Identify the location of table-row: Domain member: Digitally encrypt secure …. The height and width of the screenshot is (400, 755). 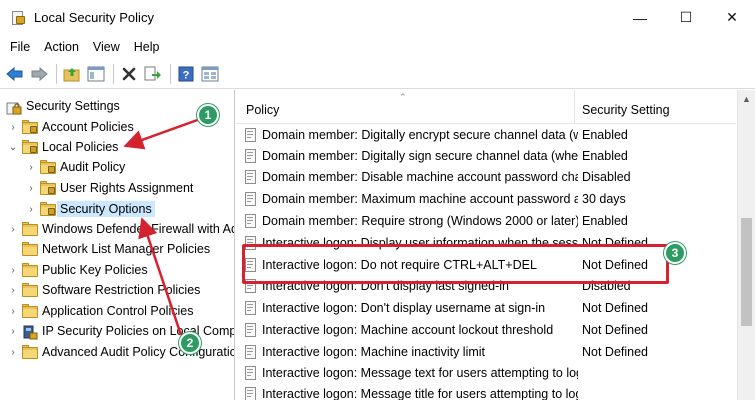
(486, 134).